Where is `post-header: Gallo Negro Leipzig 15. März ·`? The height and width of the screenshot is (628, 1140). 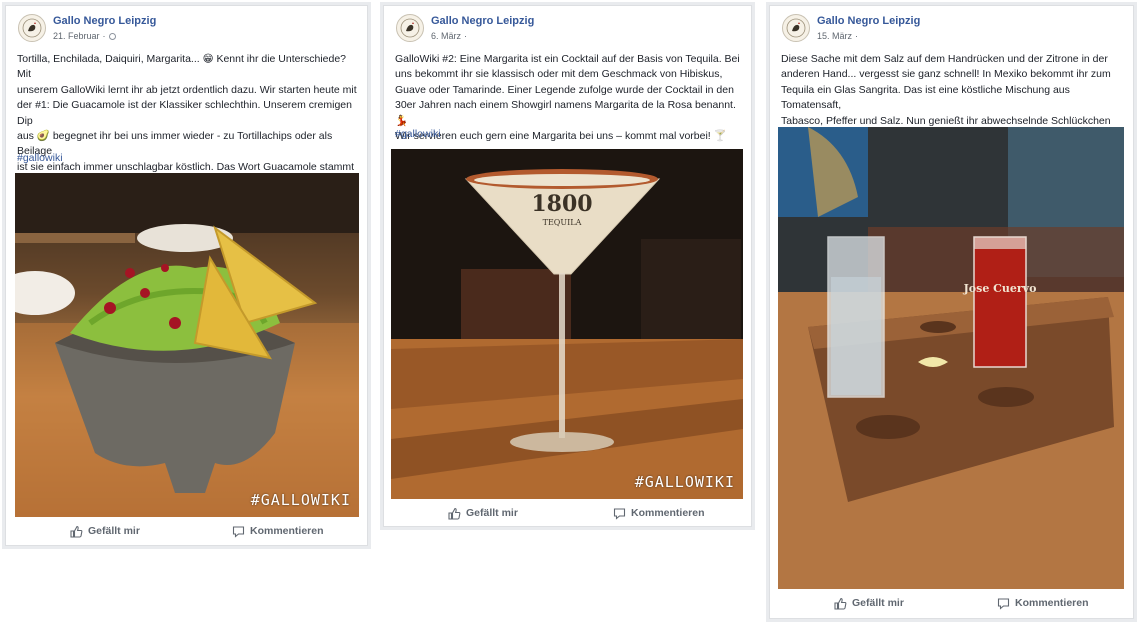 post-header: Gallo Negro Leipzig 15. März · is located at coordinates (952, 32).